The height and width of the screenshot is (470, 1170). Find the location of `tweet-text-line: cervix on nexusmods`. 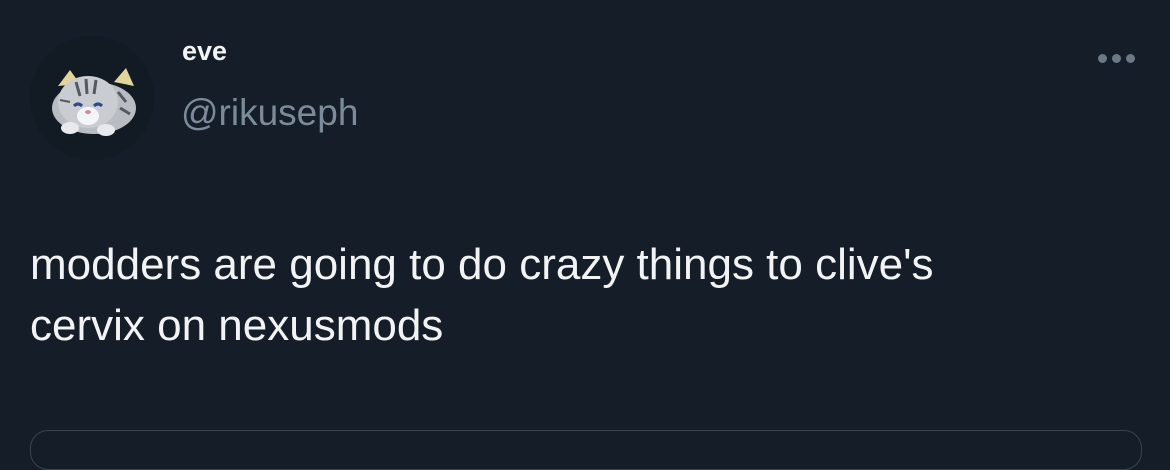

tweet-text-line: cervix on nexusmods is located at coordinates (237, 325).